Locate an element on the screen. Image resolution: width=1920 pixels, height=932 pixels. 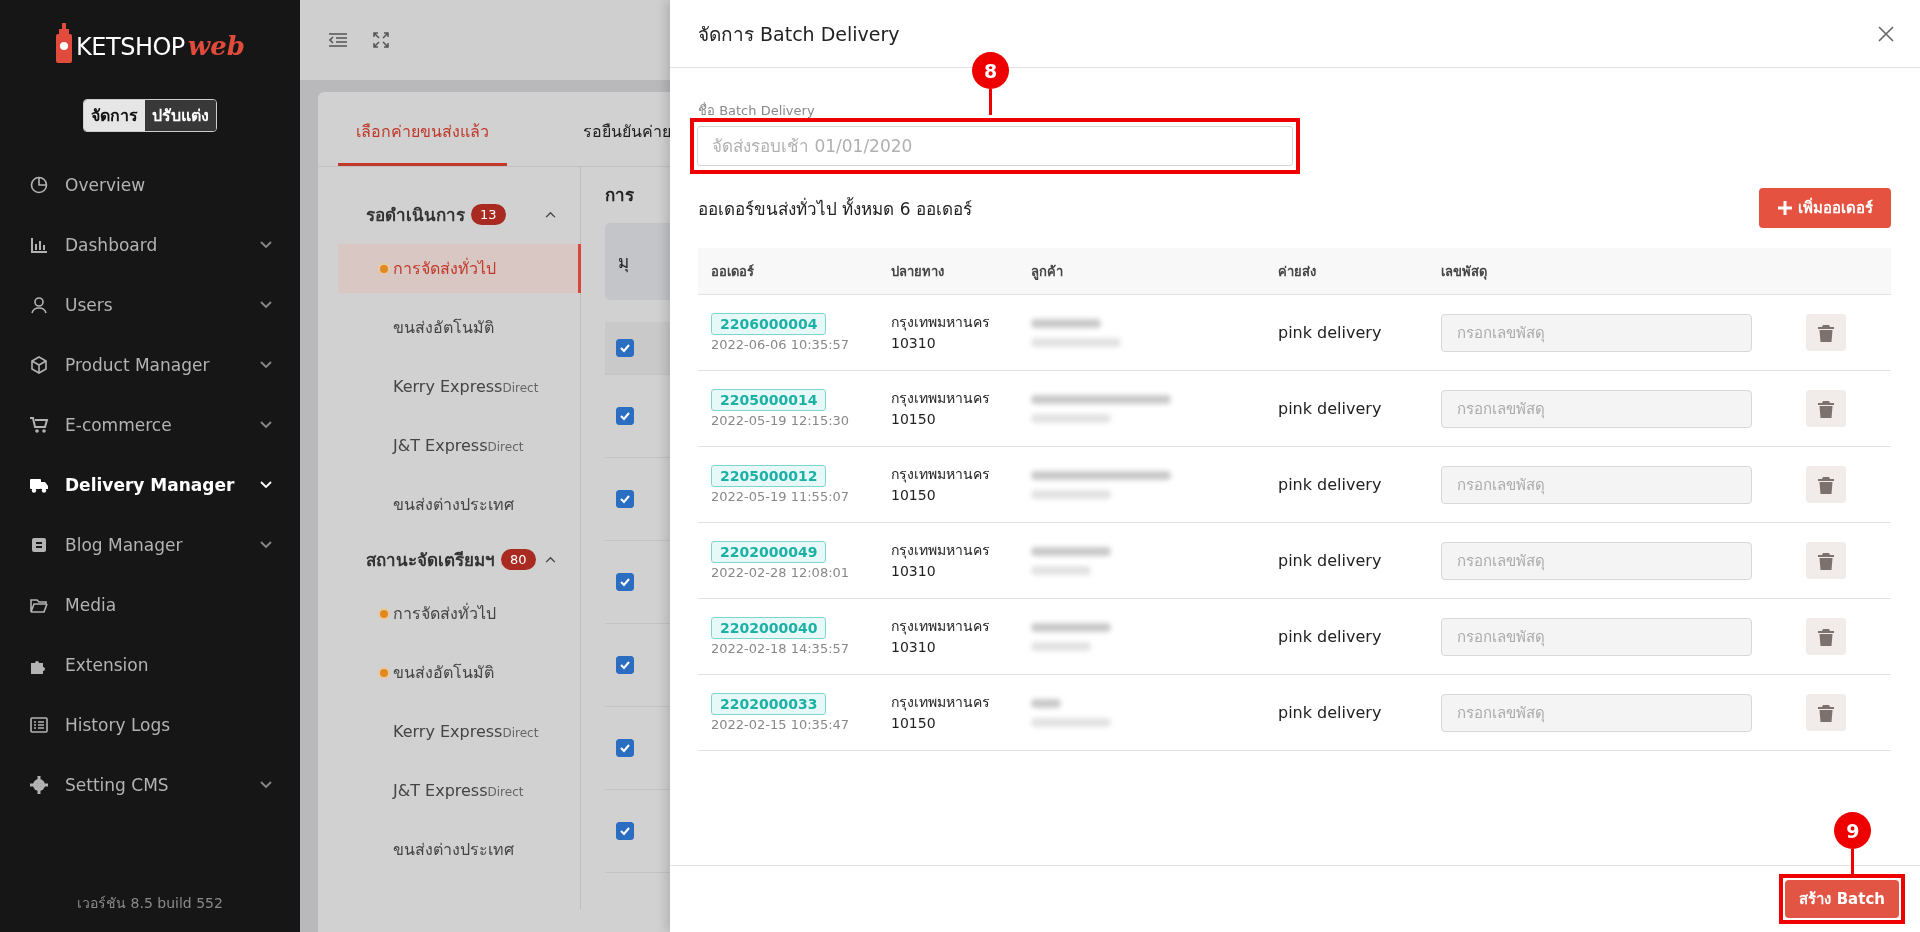
tab: รอยืนยันค่าย is located at coordinates (617, 142).